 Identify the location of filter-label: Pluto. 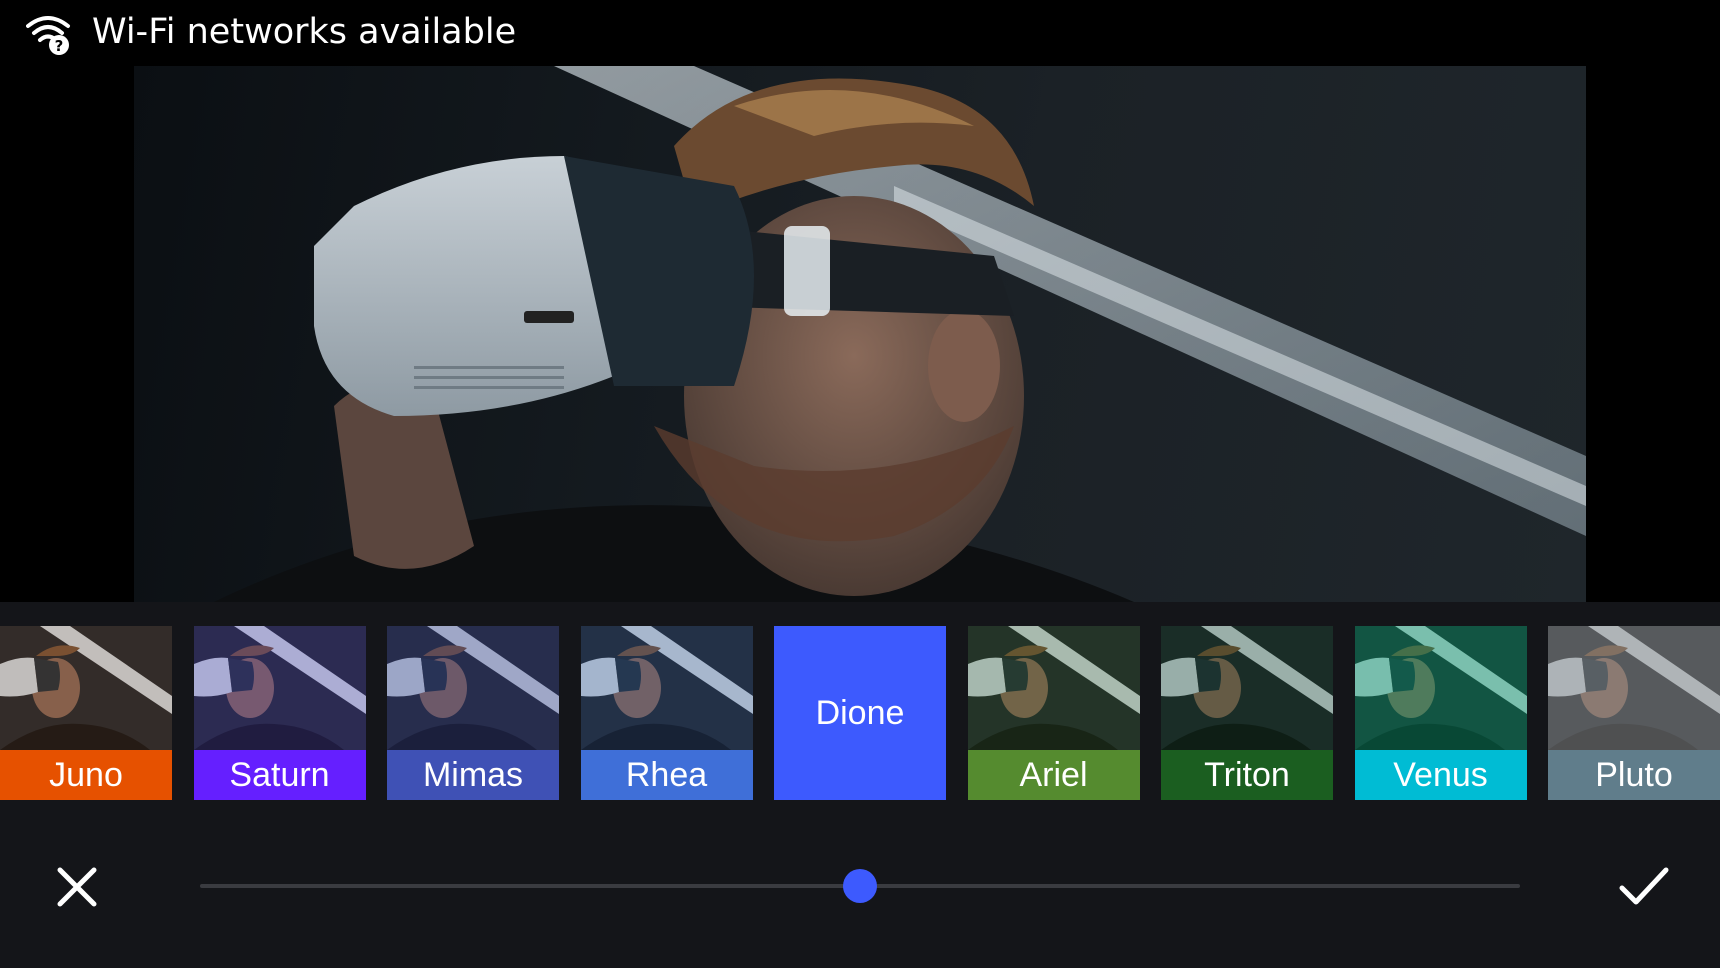
(1634, 775).